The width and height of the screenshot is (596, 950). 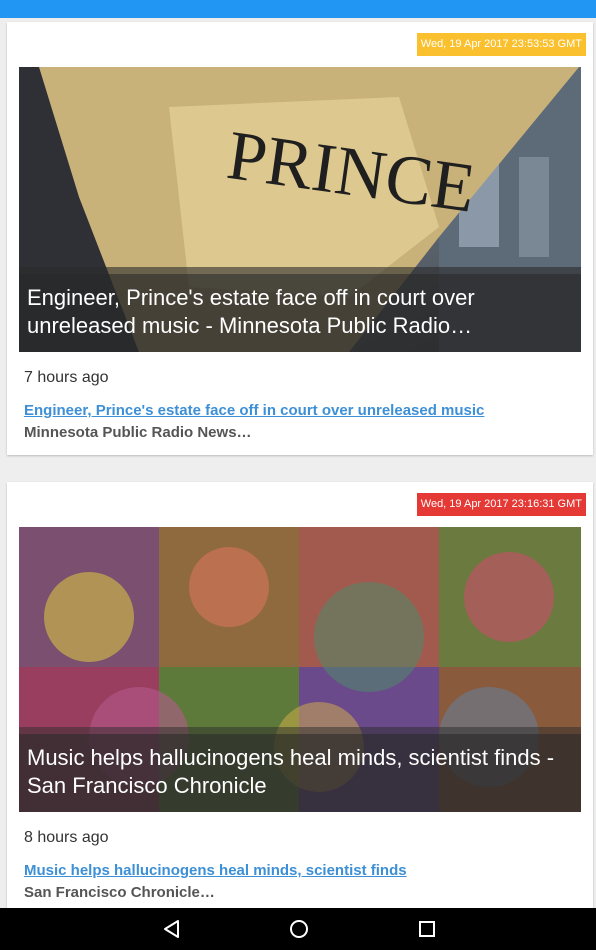 I want to click on navigation-bar, so click(x=298, y=929).